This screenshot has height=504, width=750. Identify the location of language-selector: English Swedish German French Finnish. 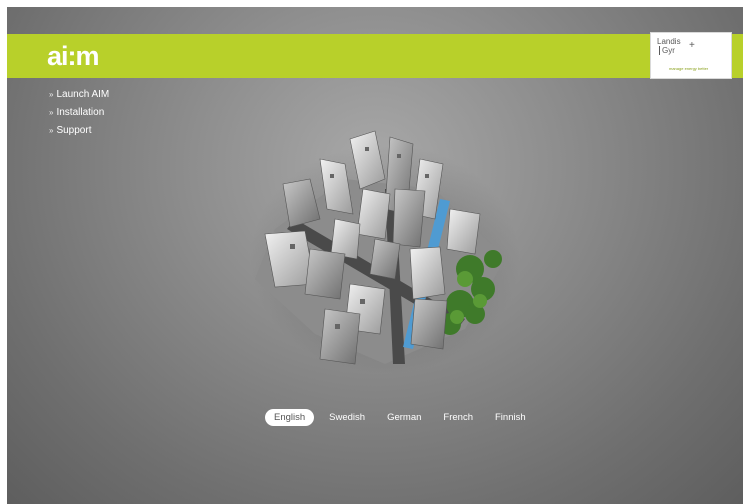
(399, 417).